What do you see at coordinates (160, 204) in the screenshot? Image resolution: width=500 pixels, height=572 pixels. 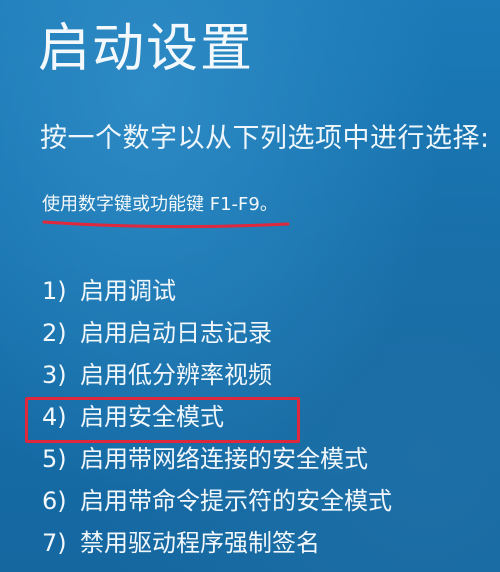 I see `key-hint-text: 使用数字键或功能键 F1-F9。` at bounding box center [160, 204].